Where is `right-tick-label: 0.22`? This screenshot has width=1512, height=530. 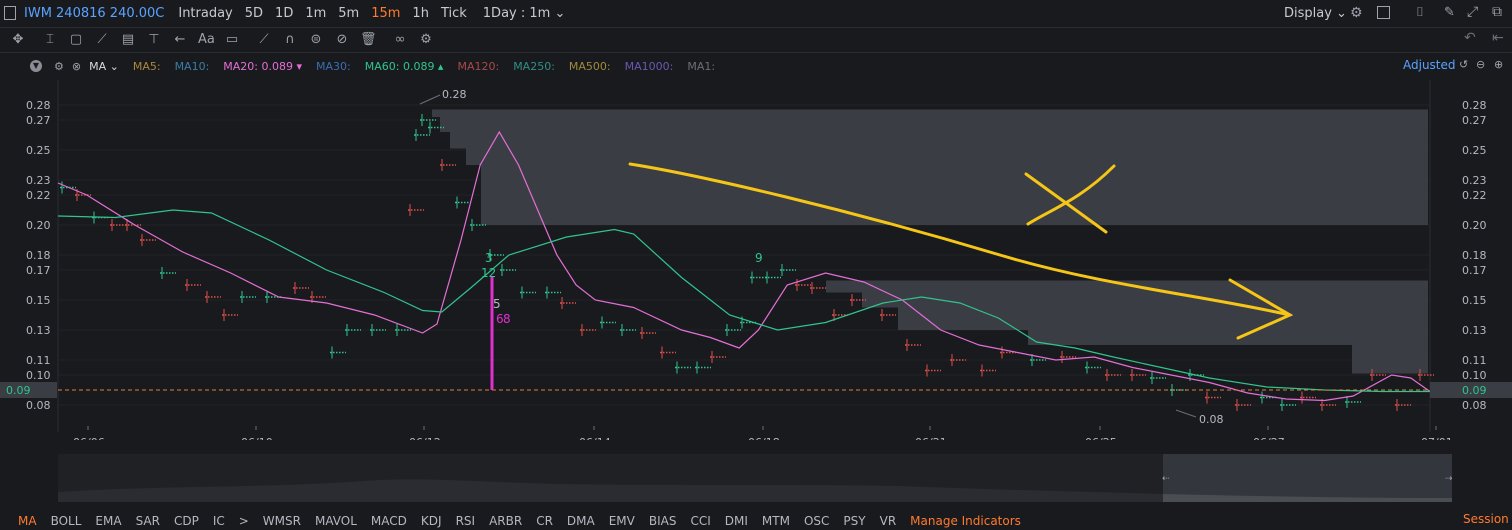 right-tick-label: 0.22 is located at coordinates (1474, 195).